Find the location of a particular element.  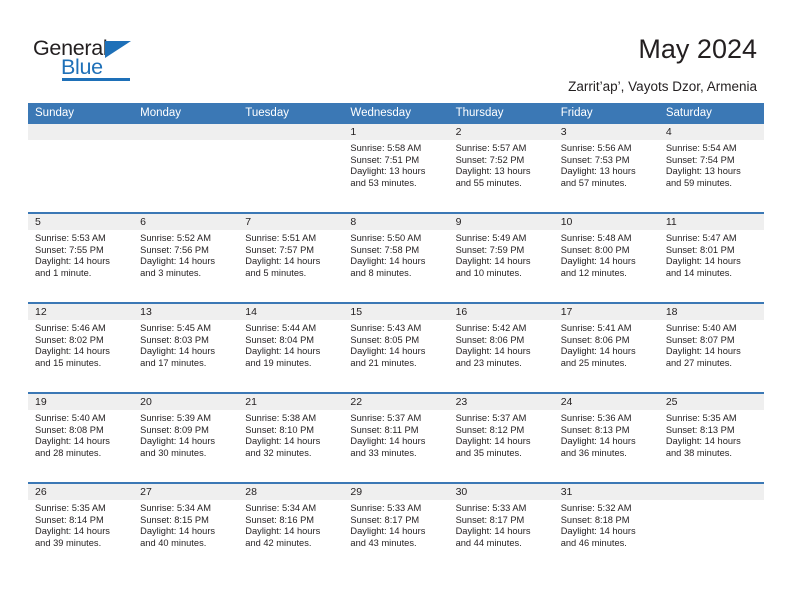

daylight-text: Daylight: 13 hours and 53 minutes. is located at coordinates (388, 177).